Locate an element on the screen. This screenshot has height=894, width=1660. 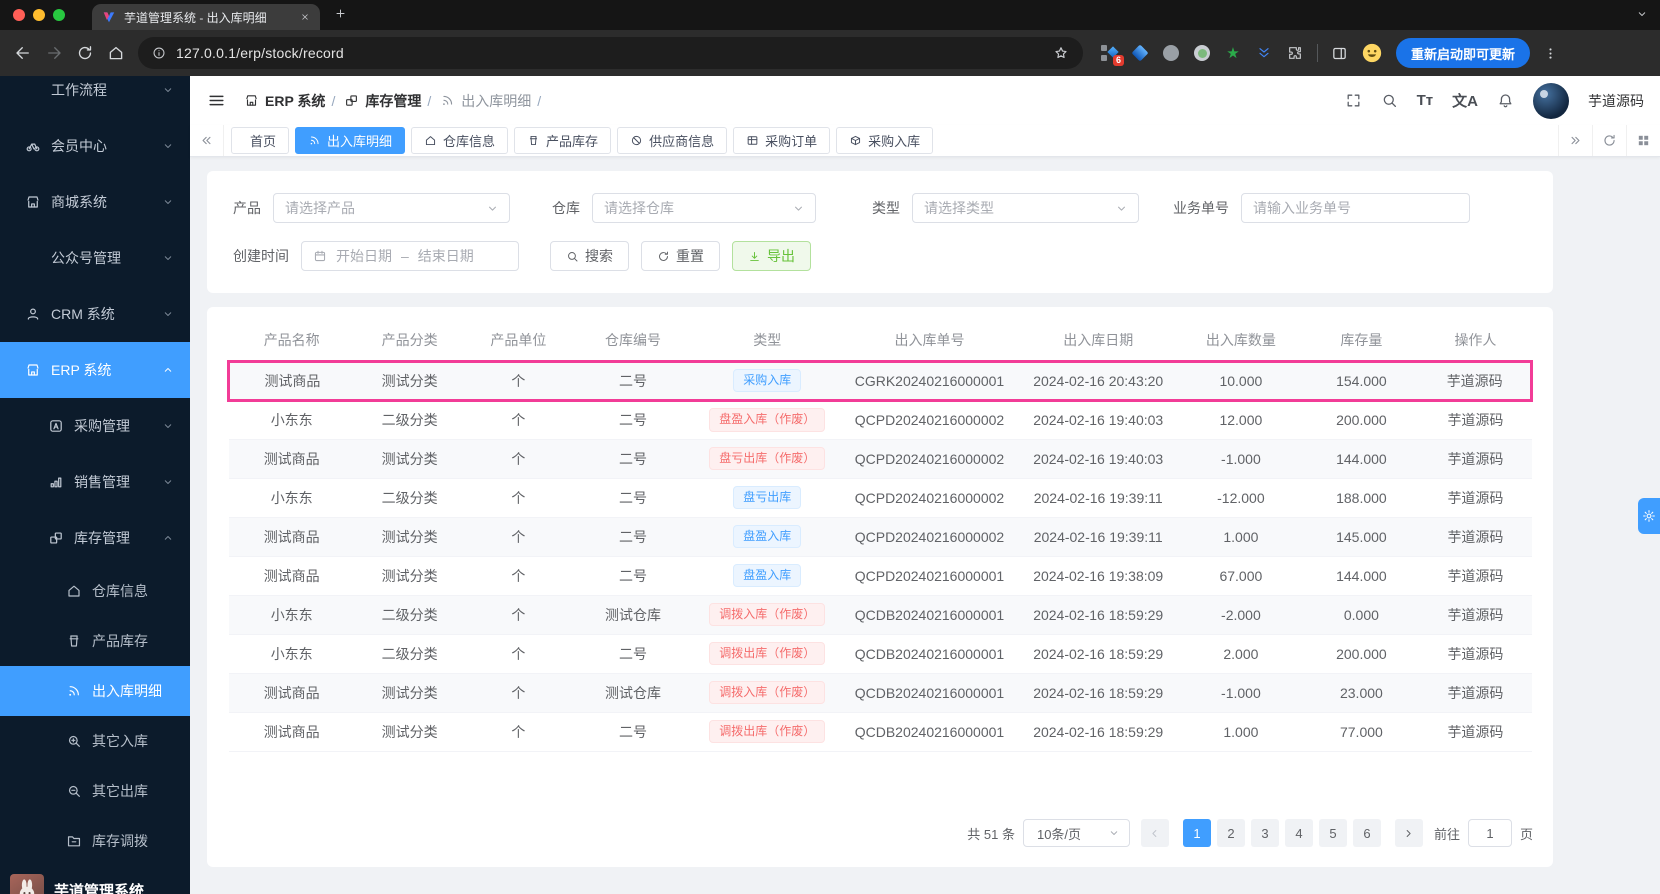
sidebar-item: 产品库存 is located at coordinates (95, 641).